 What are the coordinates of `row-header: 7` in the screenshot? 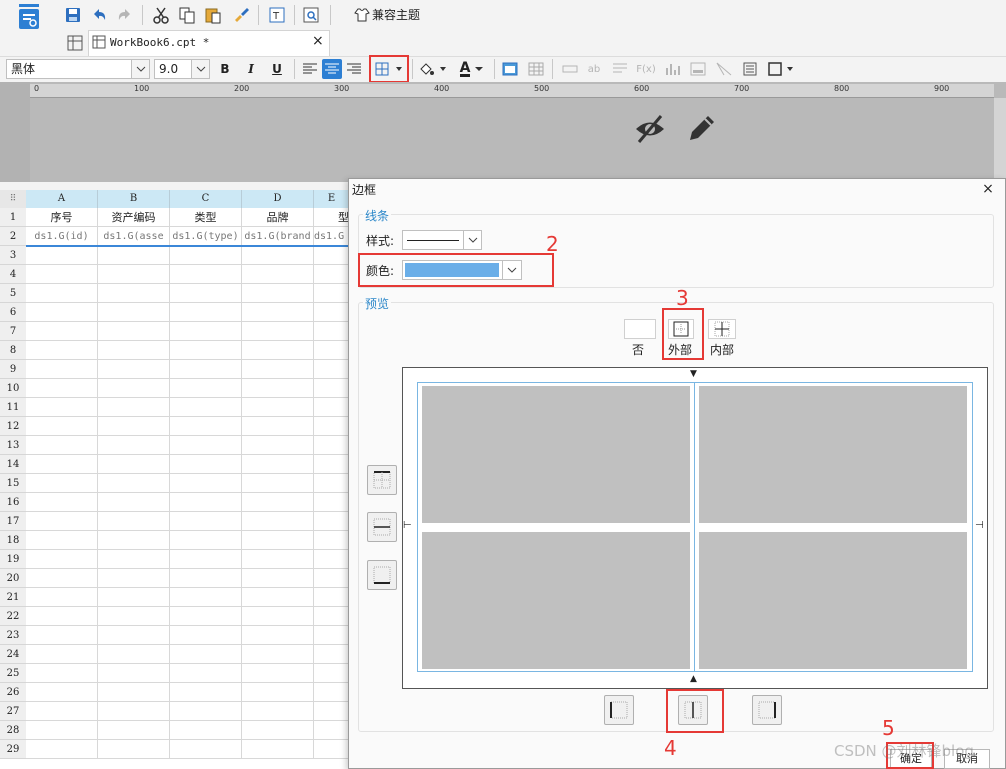 It's located at (13, 331).